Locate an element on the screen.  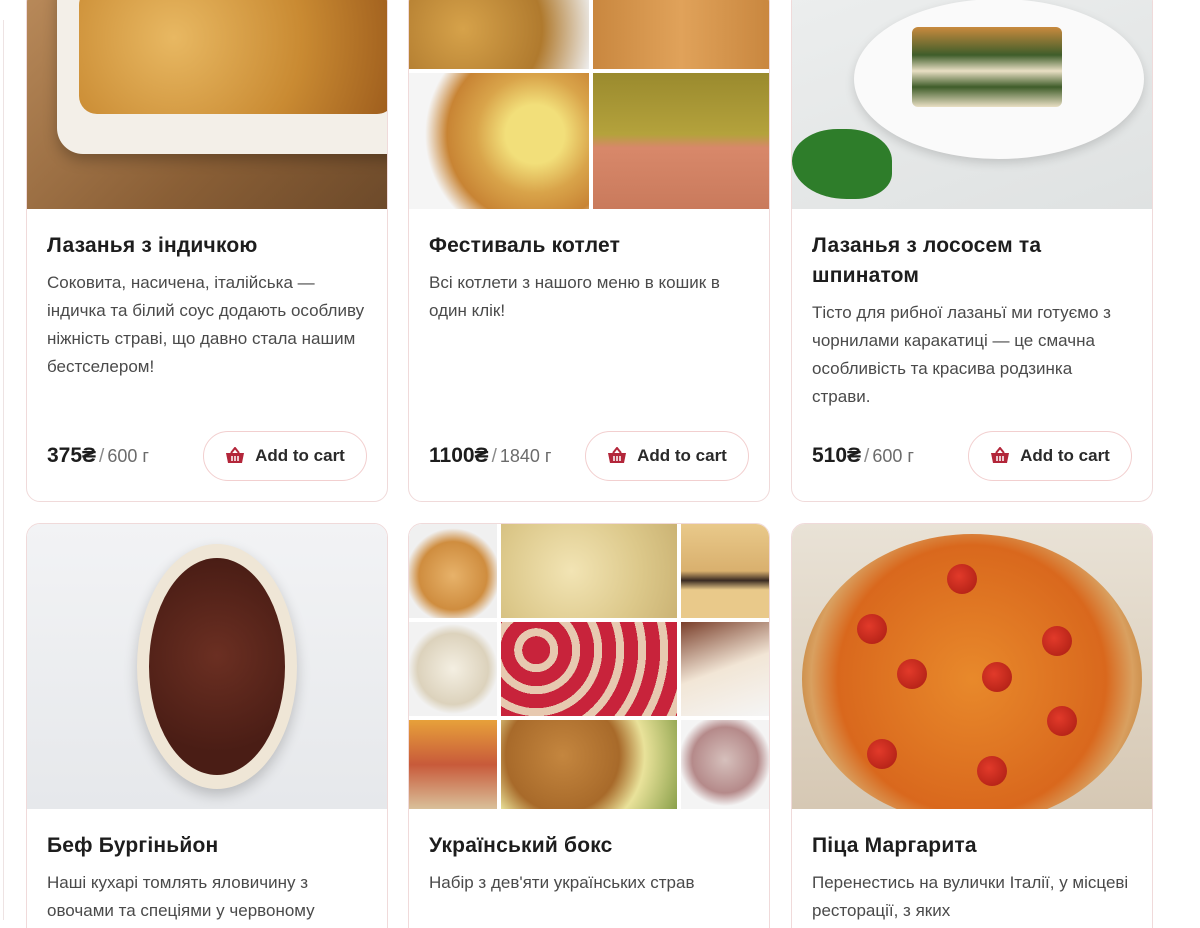
left-edge-divider is located at coordinates (3, 464).